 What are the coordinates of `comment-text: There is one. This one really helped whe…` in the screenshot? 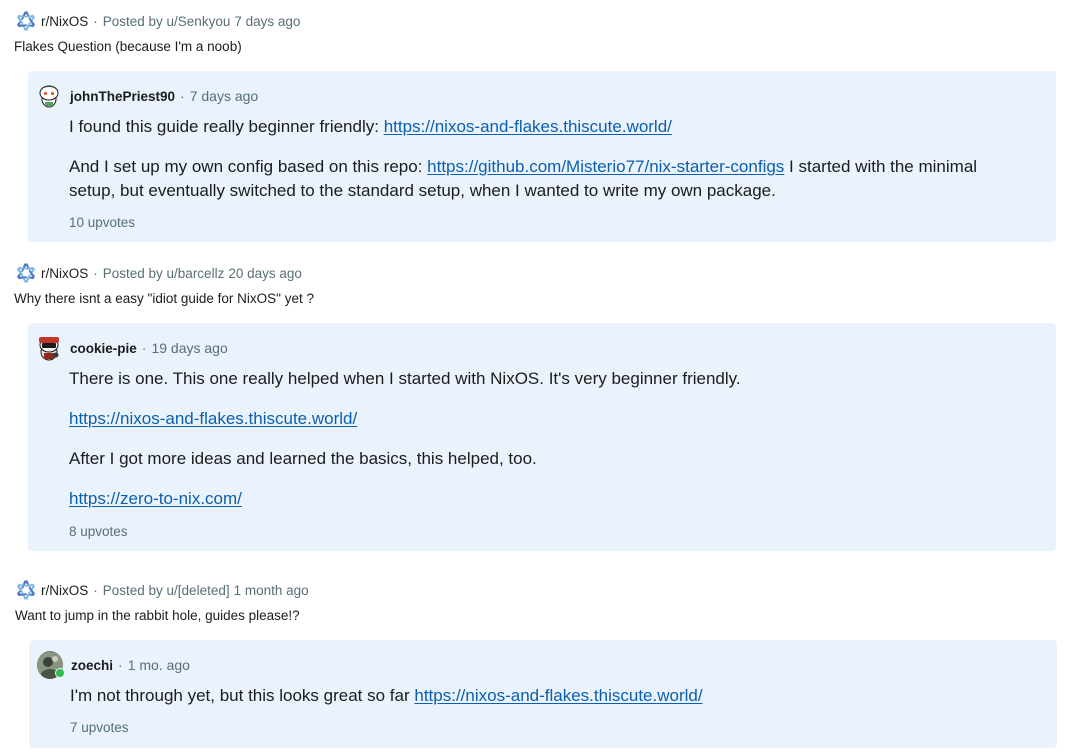 It's located at (405, 378).